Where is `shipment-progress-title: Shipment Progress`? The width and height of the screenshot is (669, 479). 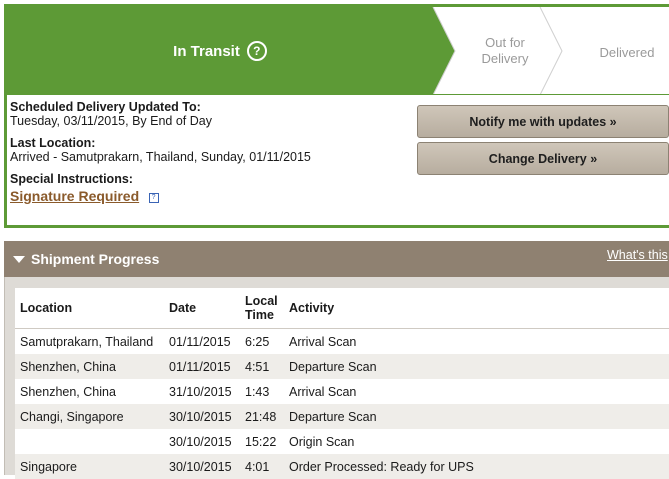
shipment-progress-title: Shipment Progress is located at coordinates (95, 259).